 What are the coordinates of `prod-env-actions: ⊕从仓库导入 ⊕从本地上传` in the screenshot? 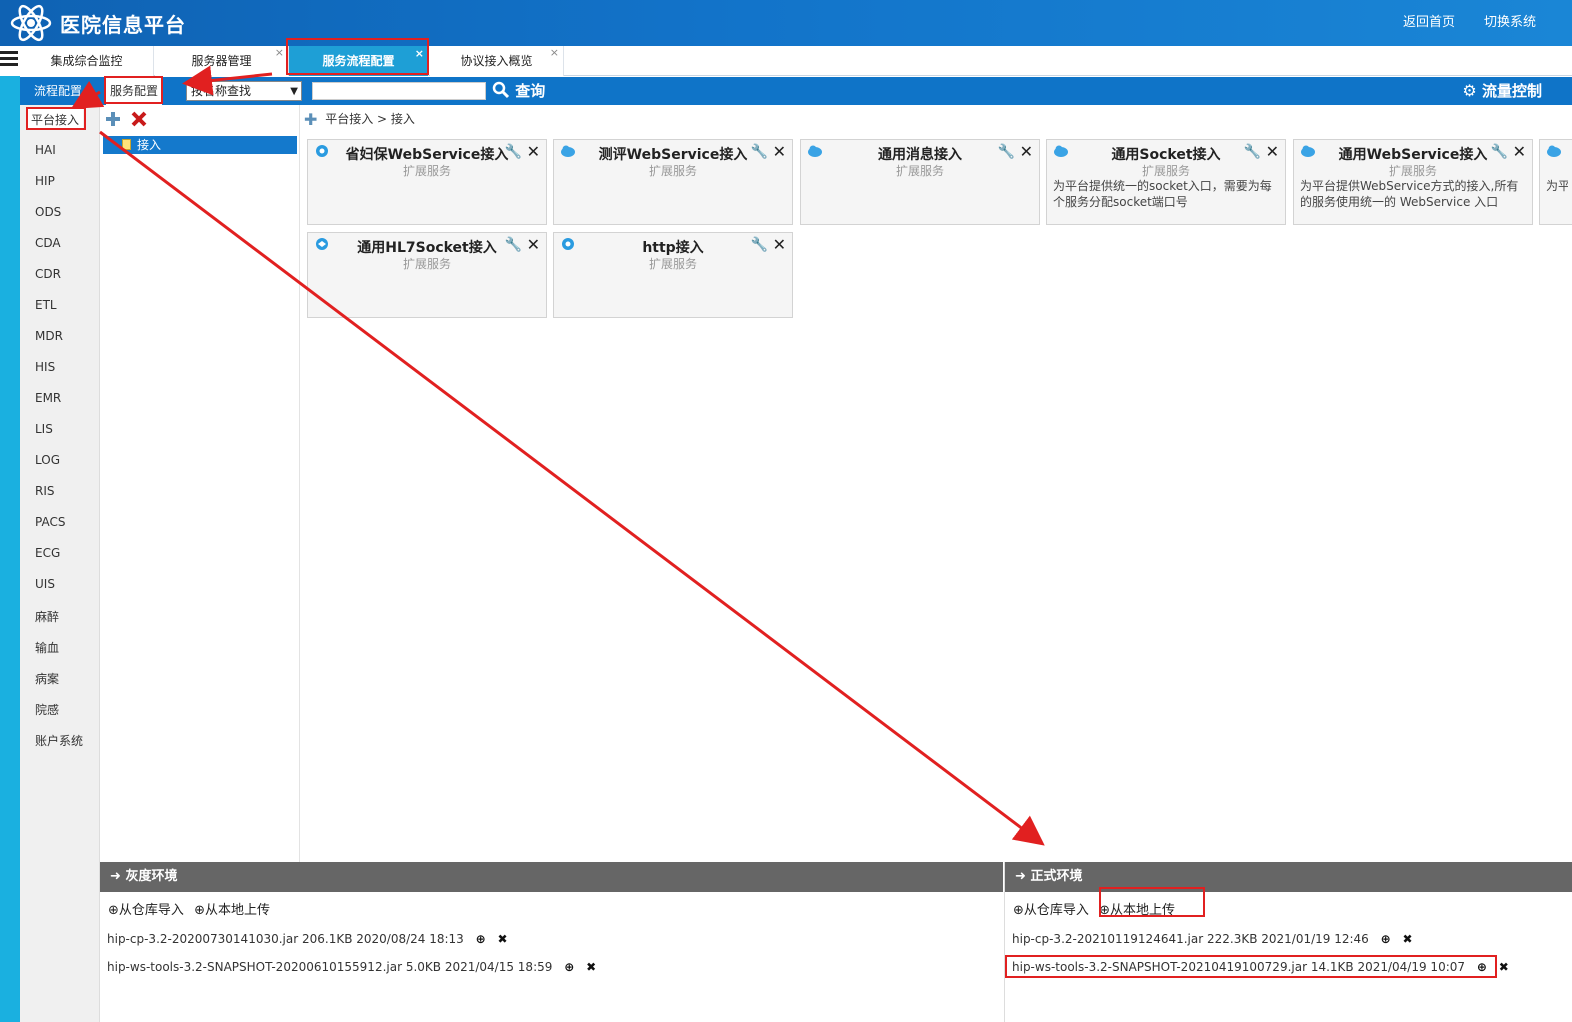 It's located at (1094, 908).